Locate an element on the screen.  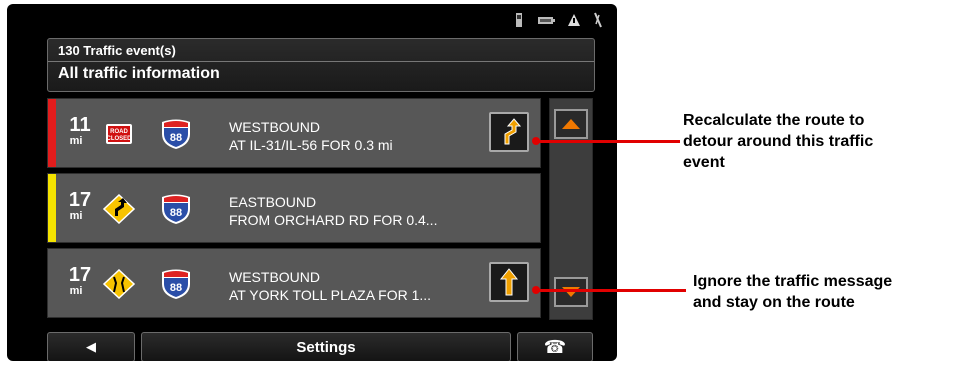
lane-shift-icon is located at coordinates (119, 209).